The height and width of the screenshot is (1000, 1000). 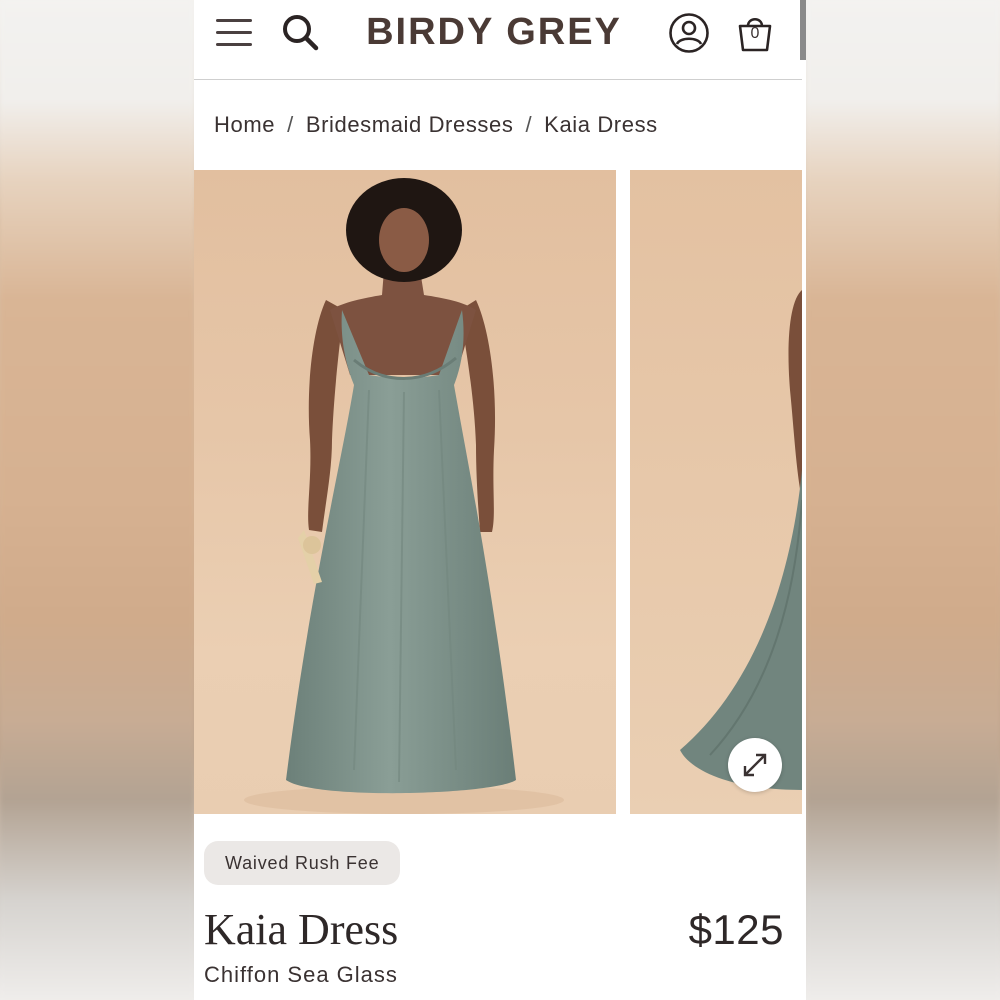 I want to click on site-logo: BIRDY GREY, so click(x=494, y=32).